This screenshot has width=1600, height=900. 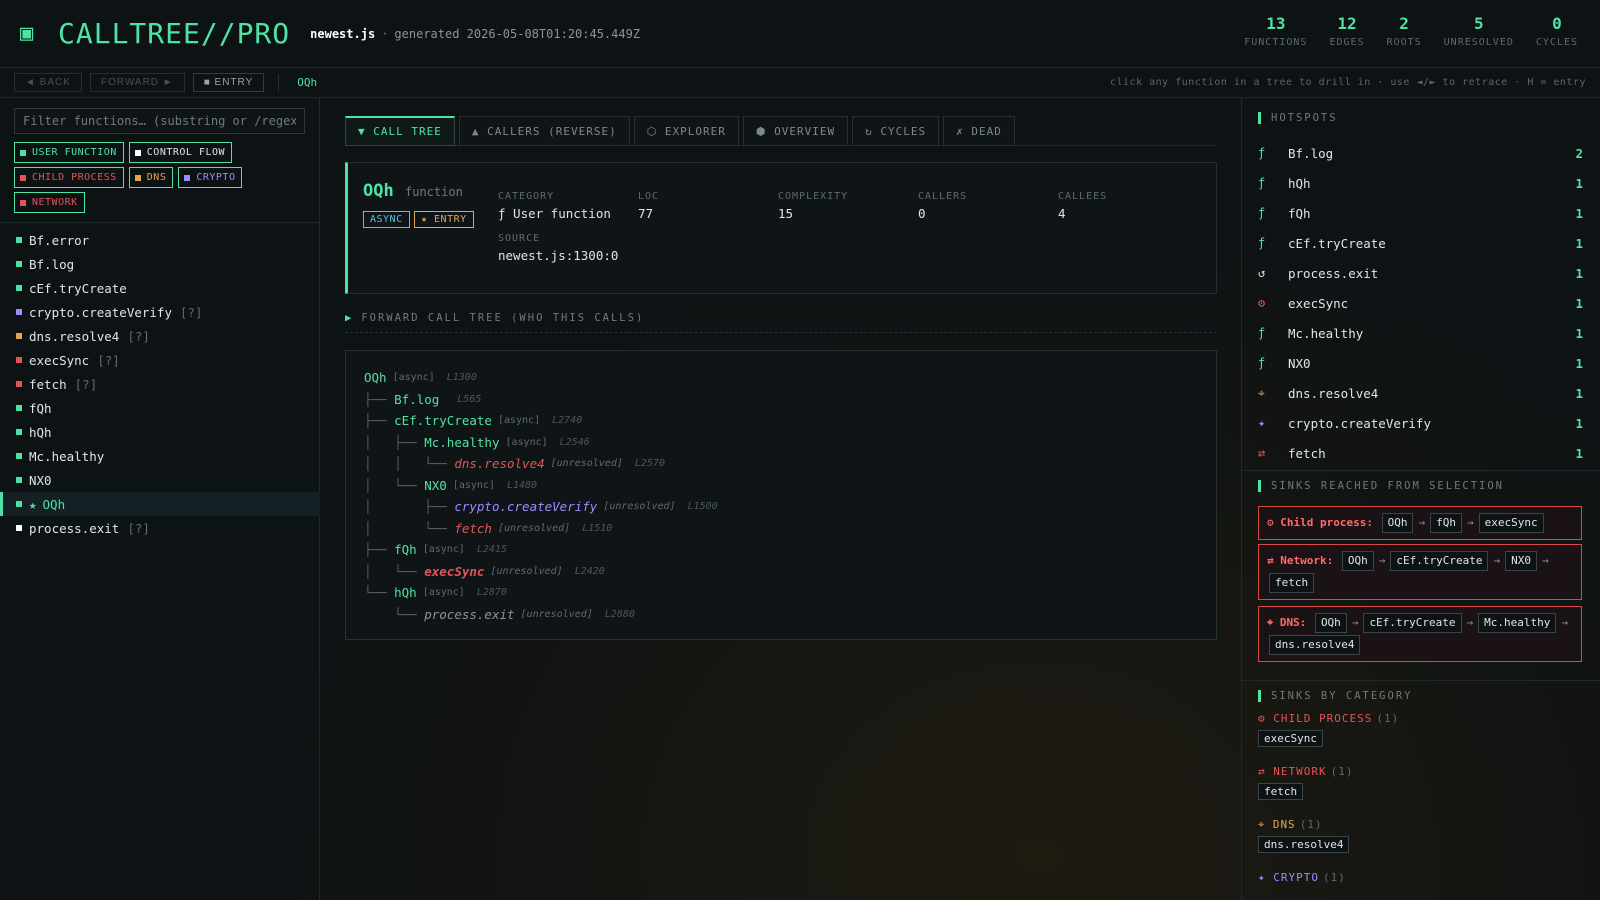 I want to click on function-item-mc-healthy: Mc.healthy, so click(x=160, y=456).